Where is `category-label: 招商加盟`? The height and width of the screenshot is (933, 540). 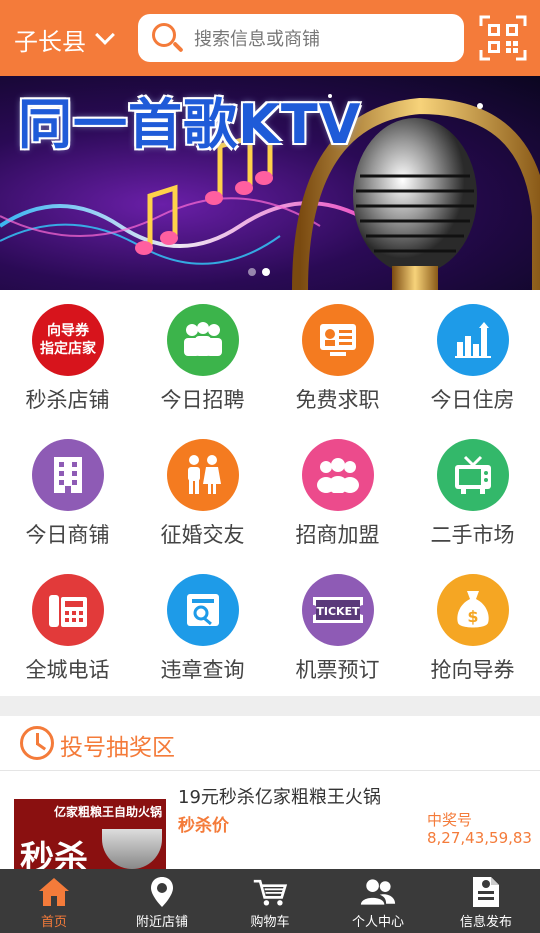 category-label: 招商加盟 is located at coordinates (337, 535).